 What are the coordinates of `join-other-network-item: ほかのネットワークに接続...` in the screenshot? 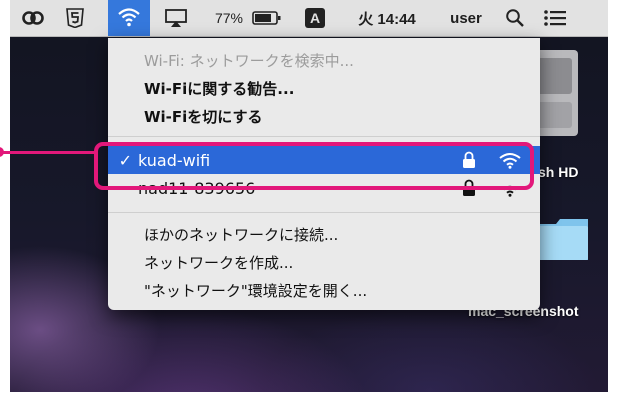 It's located at (241, 234).